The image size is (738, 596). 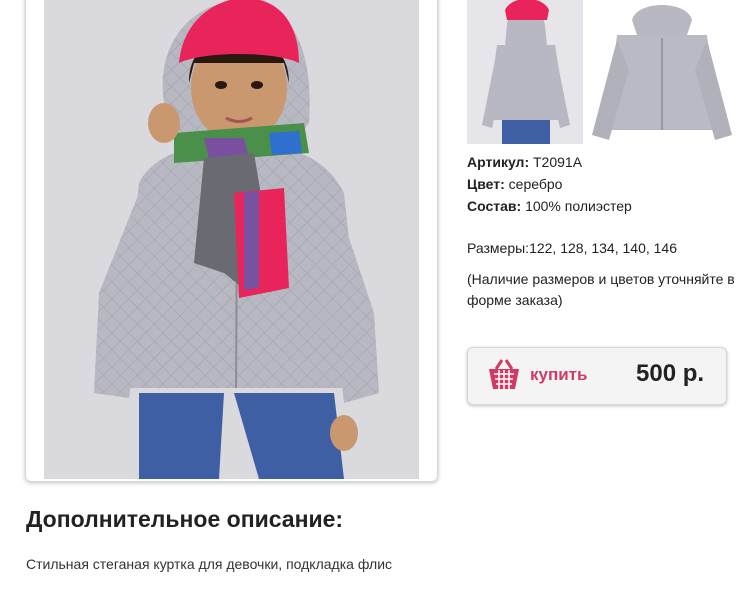 What do you see at coordinates (498, 162) in the screenshot?
I see `article-label: Артикул:` at bounding box center [498, 162].